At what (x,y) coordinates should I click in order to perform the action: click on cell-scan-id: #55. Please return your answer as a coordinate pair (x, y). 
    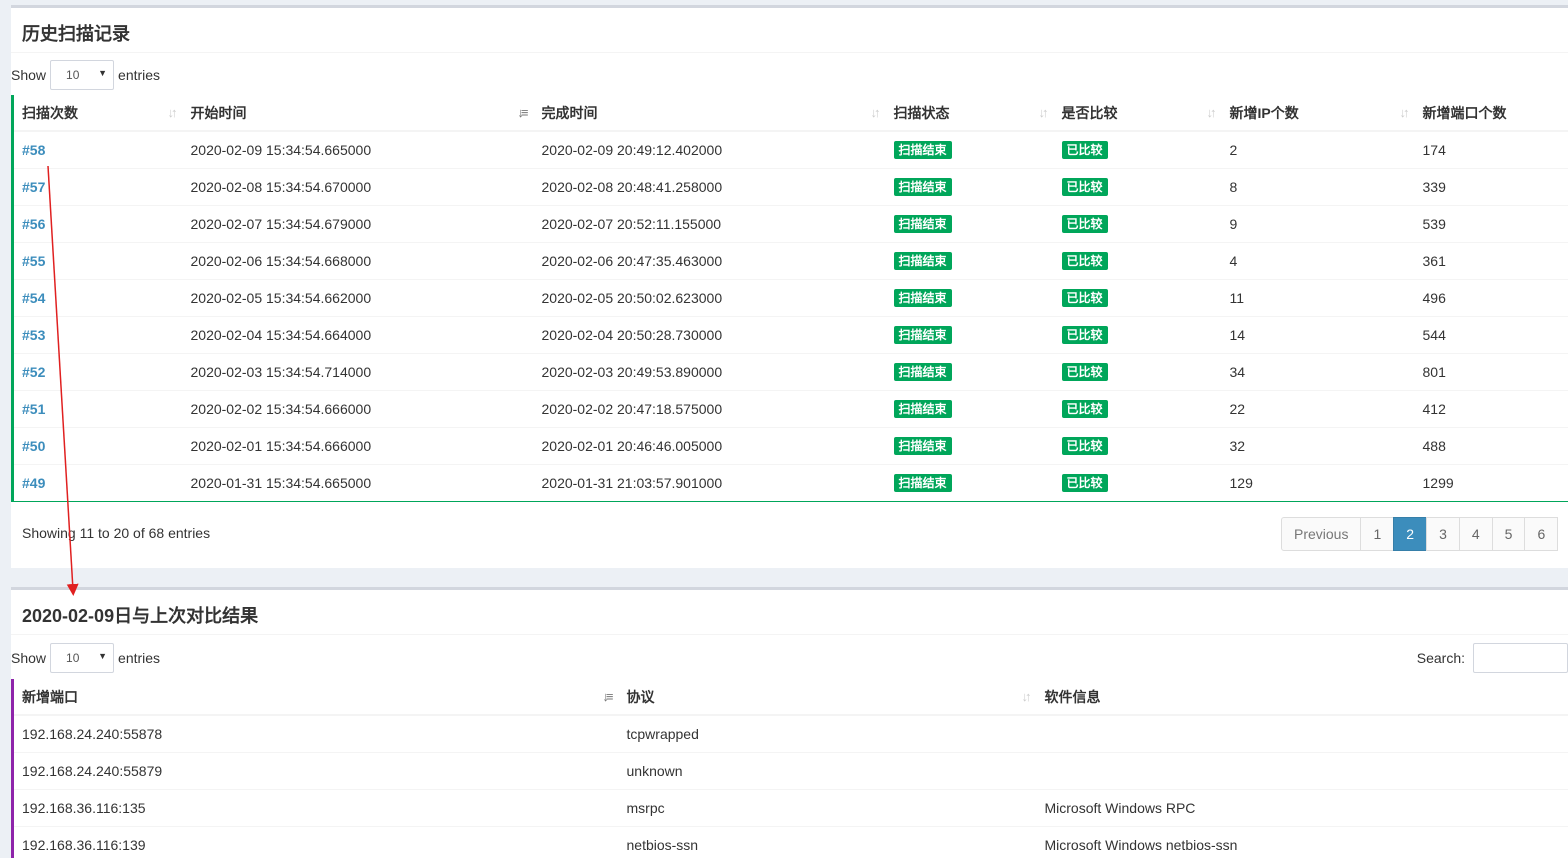
    Looking at the image, I should click on (97, 260).